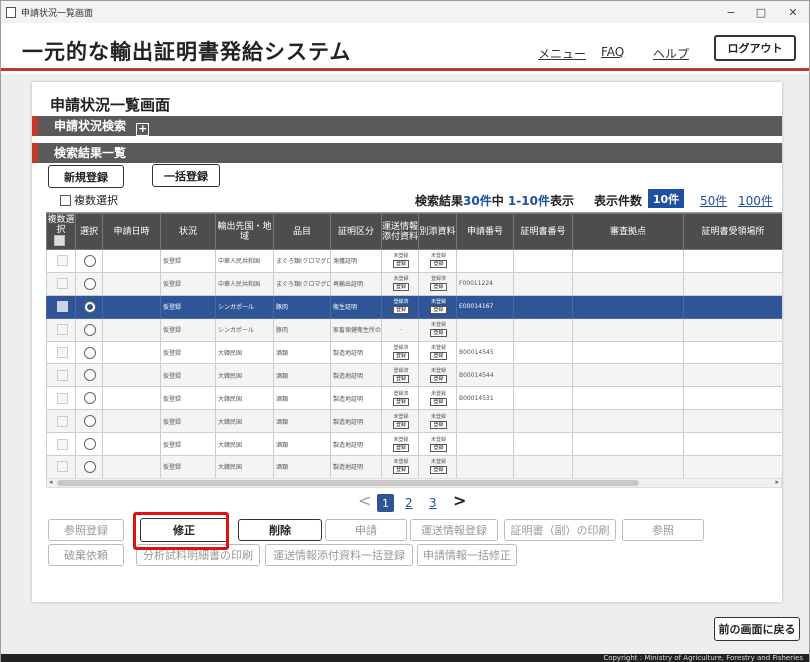 This screenshot has height=662, width=810. What do you see at coordinates (244, 261) in the screenshot?
I see `cell-country: 中華人民共和国` at bounding box center [244, 261].